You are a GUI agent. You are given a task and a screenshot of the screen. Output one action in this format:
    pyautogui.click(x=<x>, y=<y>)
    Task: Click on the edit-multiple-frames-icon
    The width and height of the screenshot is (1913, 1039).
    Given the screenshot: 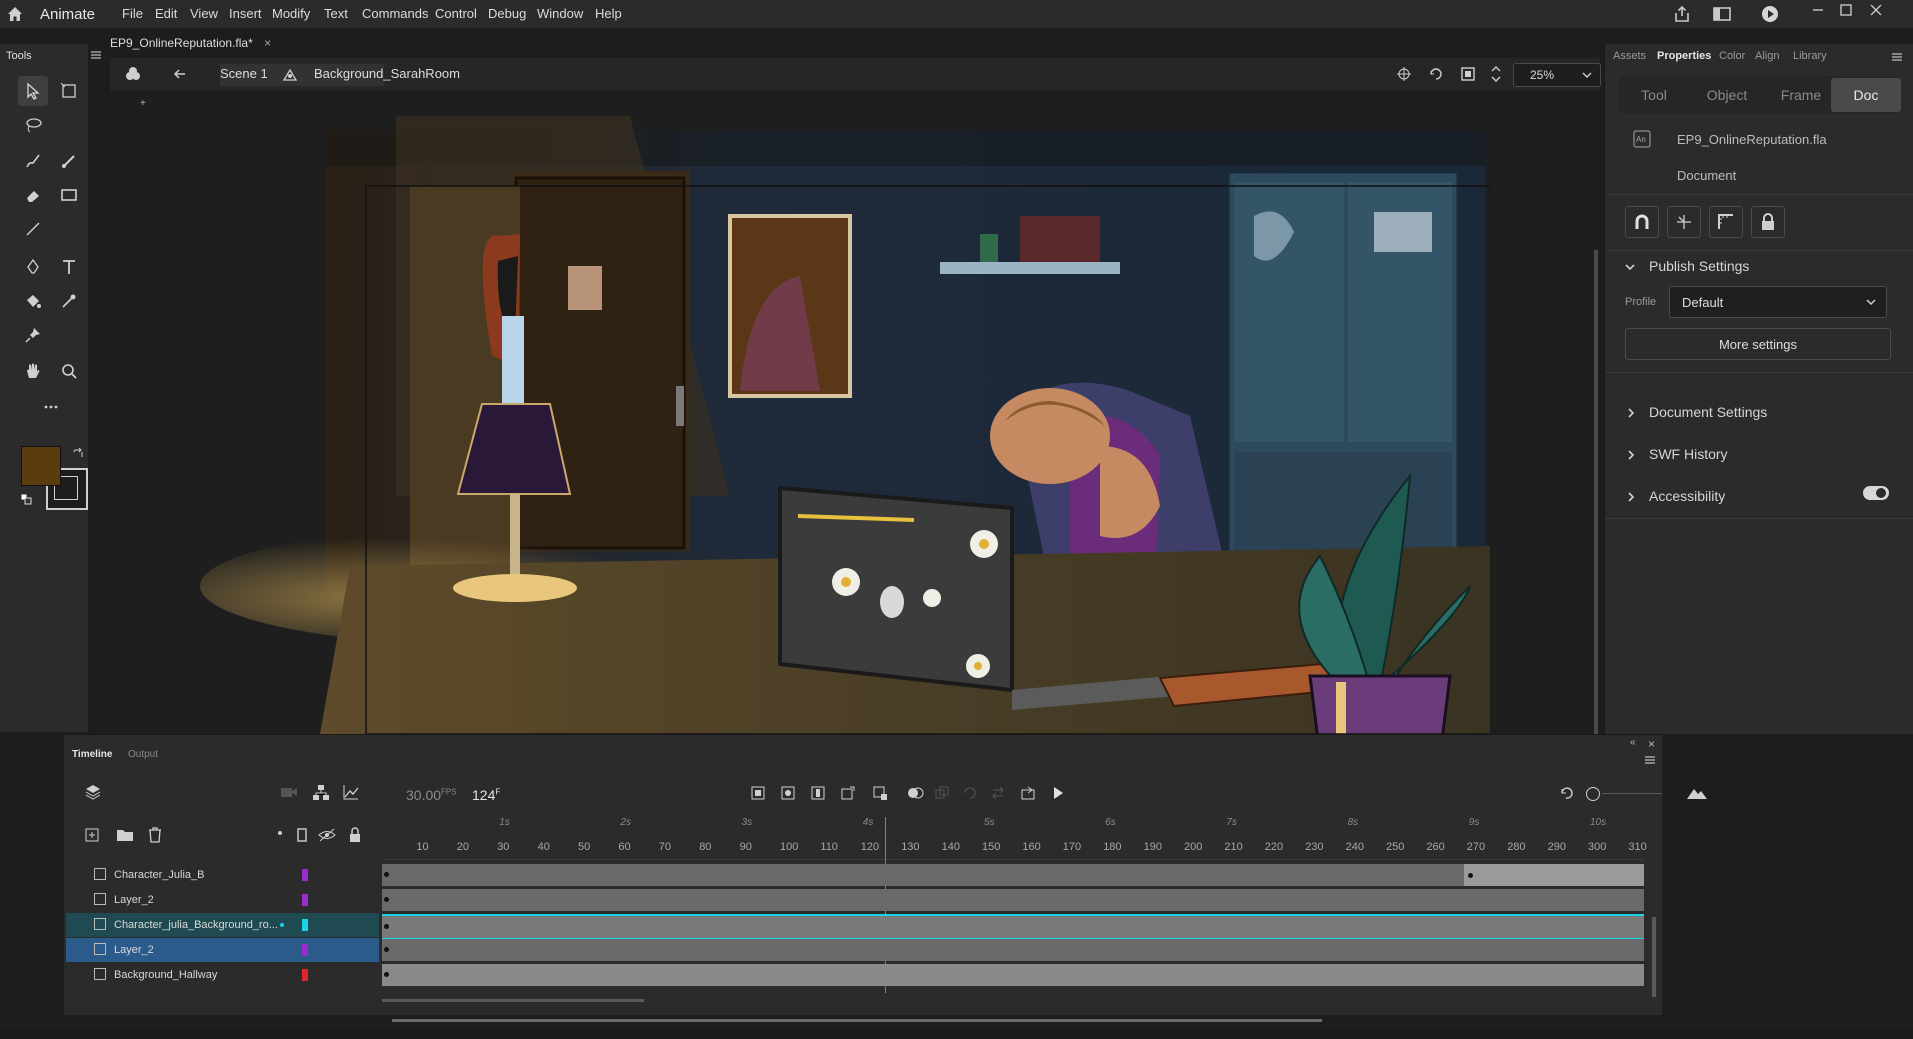 What is the action you would take?
    pyautogui.click(x=942, y=793)
    